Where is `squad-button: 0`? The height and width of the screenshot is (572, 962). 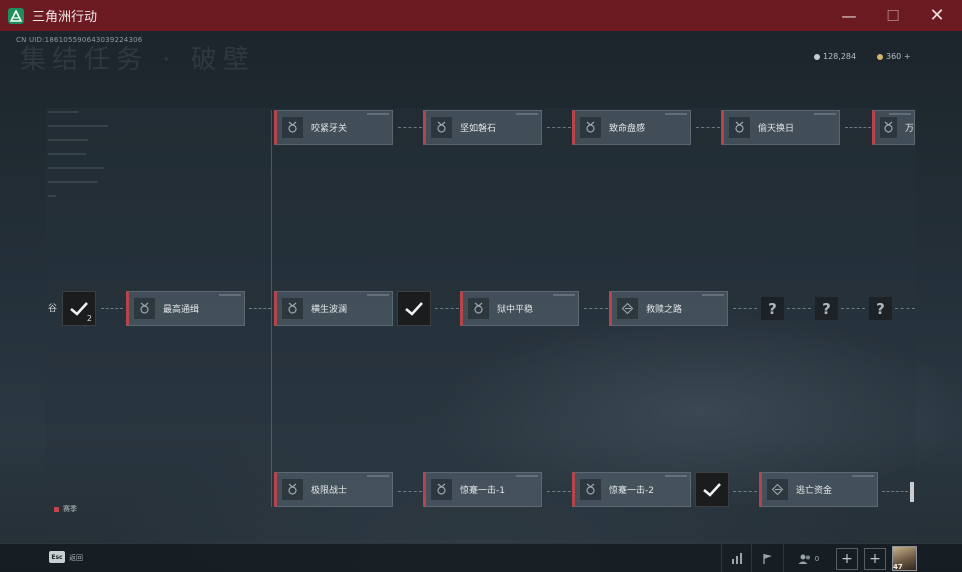
squad-button: 0 is located at coordinates (808, 558).